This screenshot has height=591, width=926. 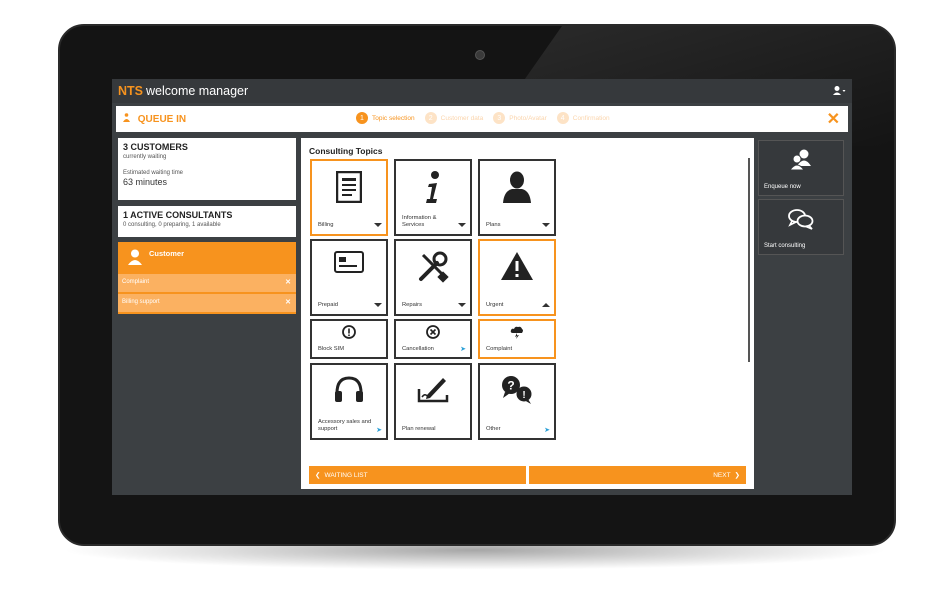 I want to click on step-number: 3, so click(x=499, y=118).